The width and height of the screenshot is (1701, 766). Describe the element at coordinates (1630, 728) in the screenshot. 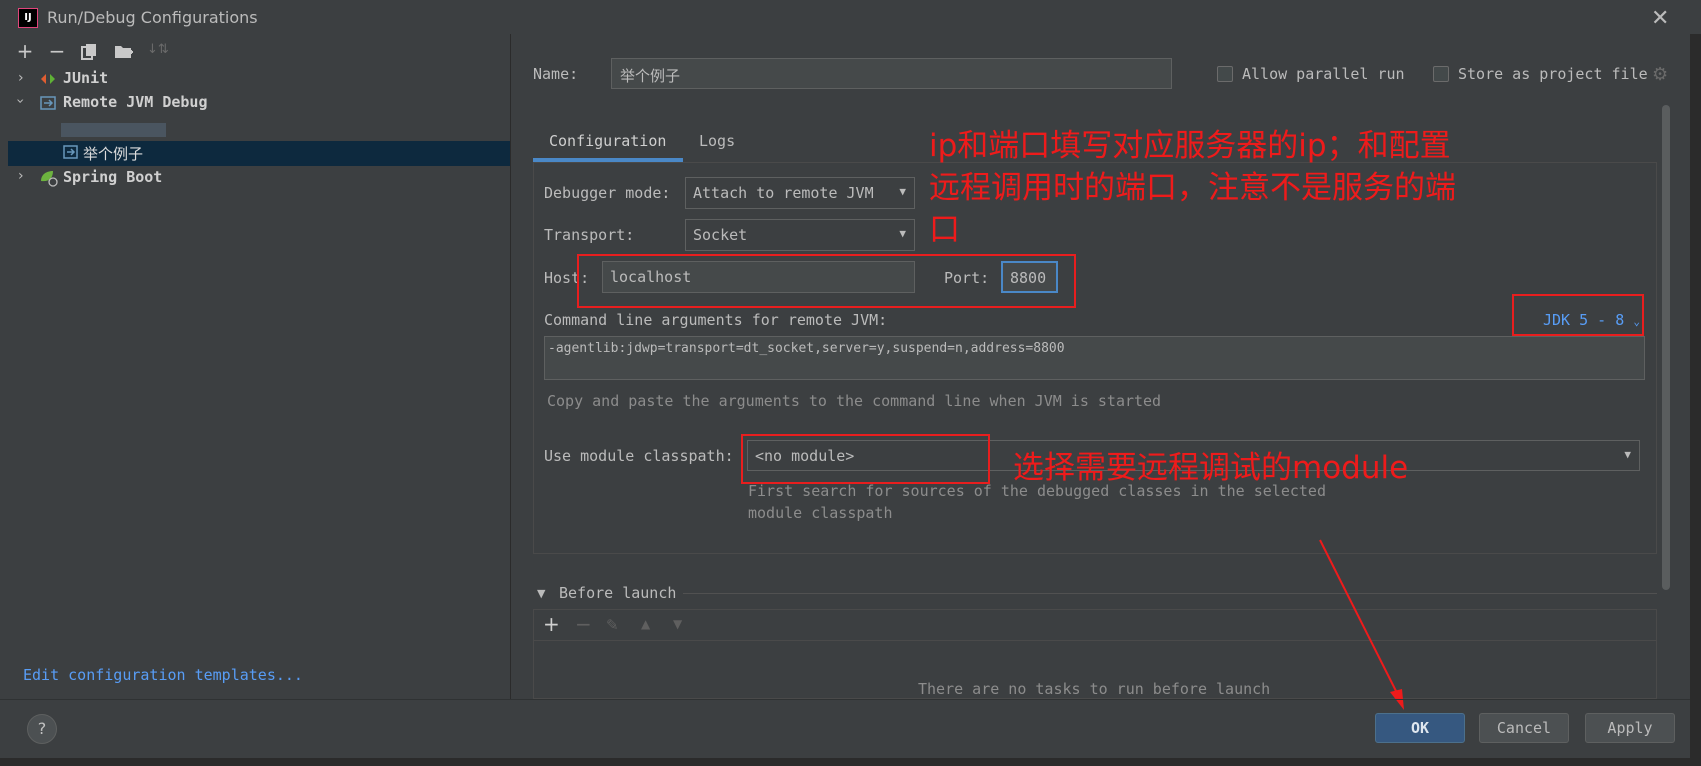

I see `apply-button: Apply` at that location.